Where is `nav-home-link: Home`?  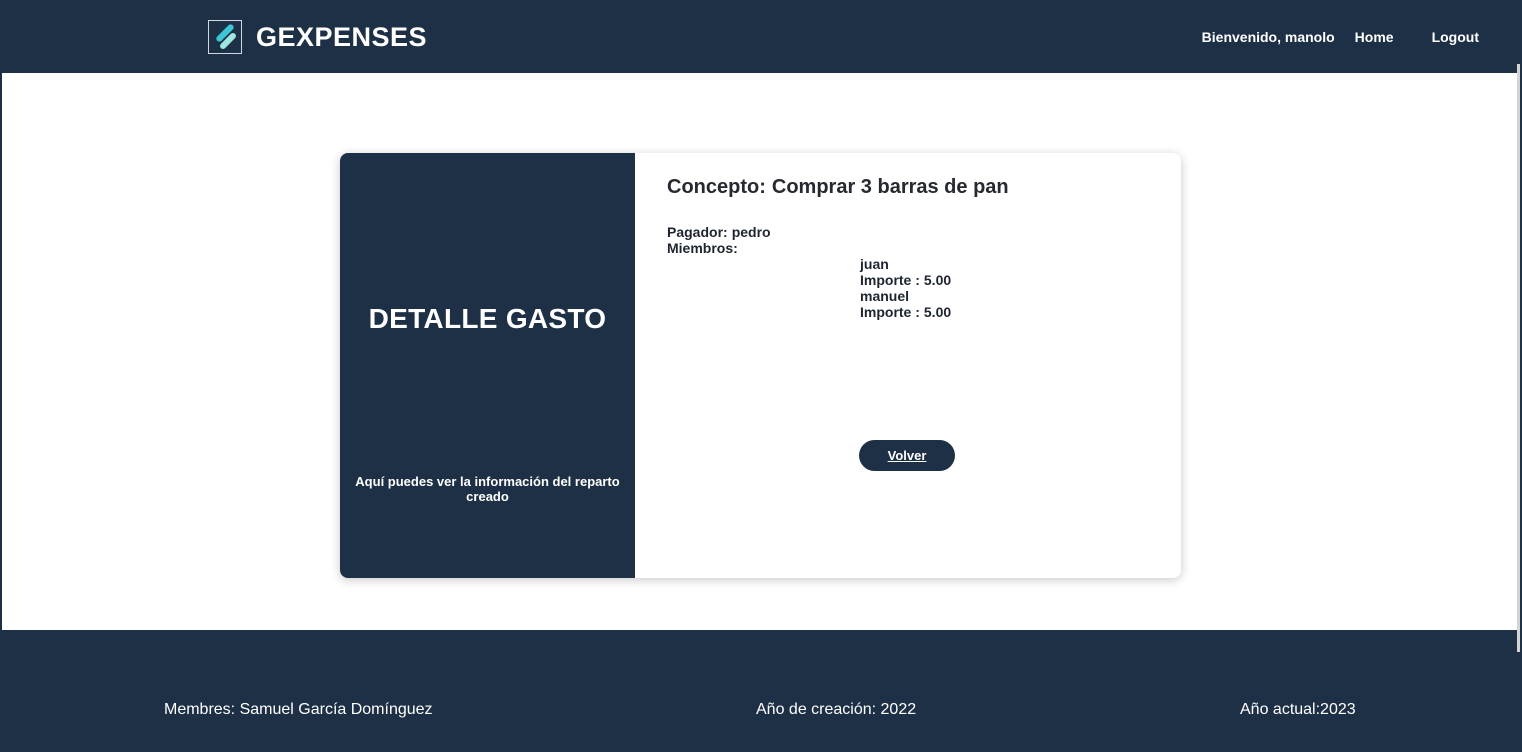 nav-home-link: Home is located at coordinates (1374, 37).